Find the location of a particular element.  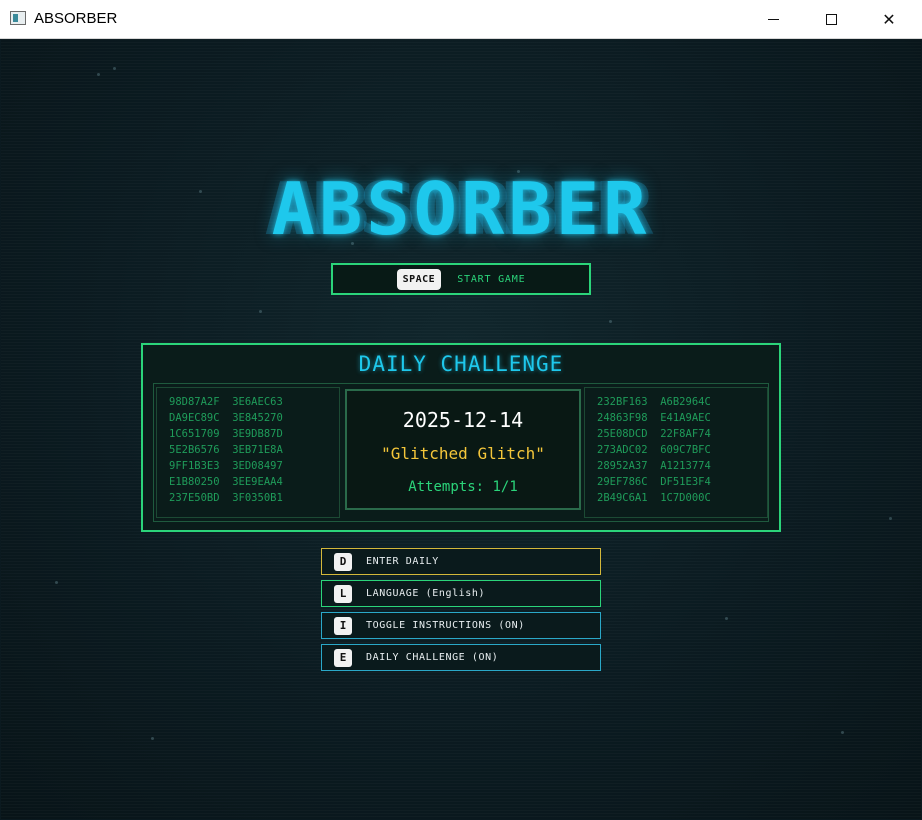

hex-line: 24863F98 E41A9AEC is located at coordinates (654, 418).